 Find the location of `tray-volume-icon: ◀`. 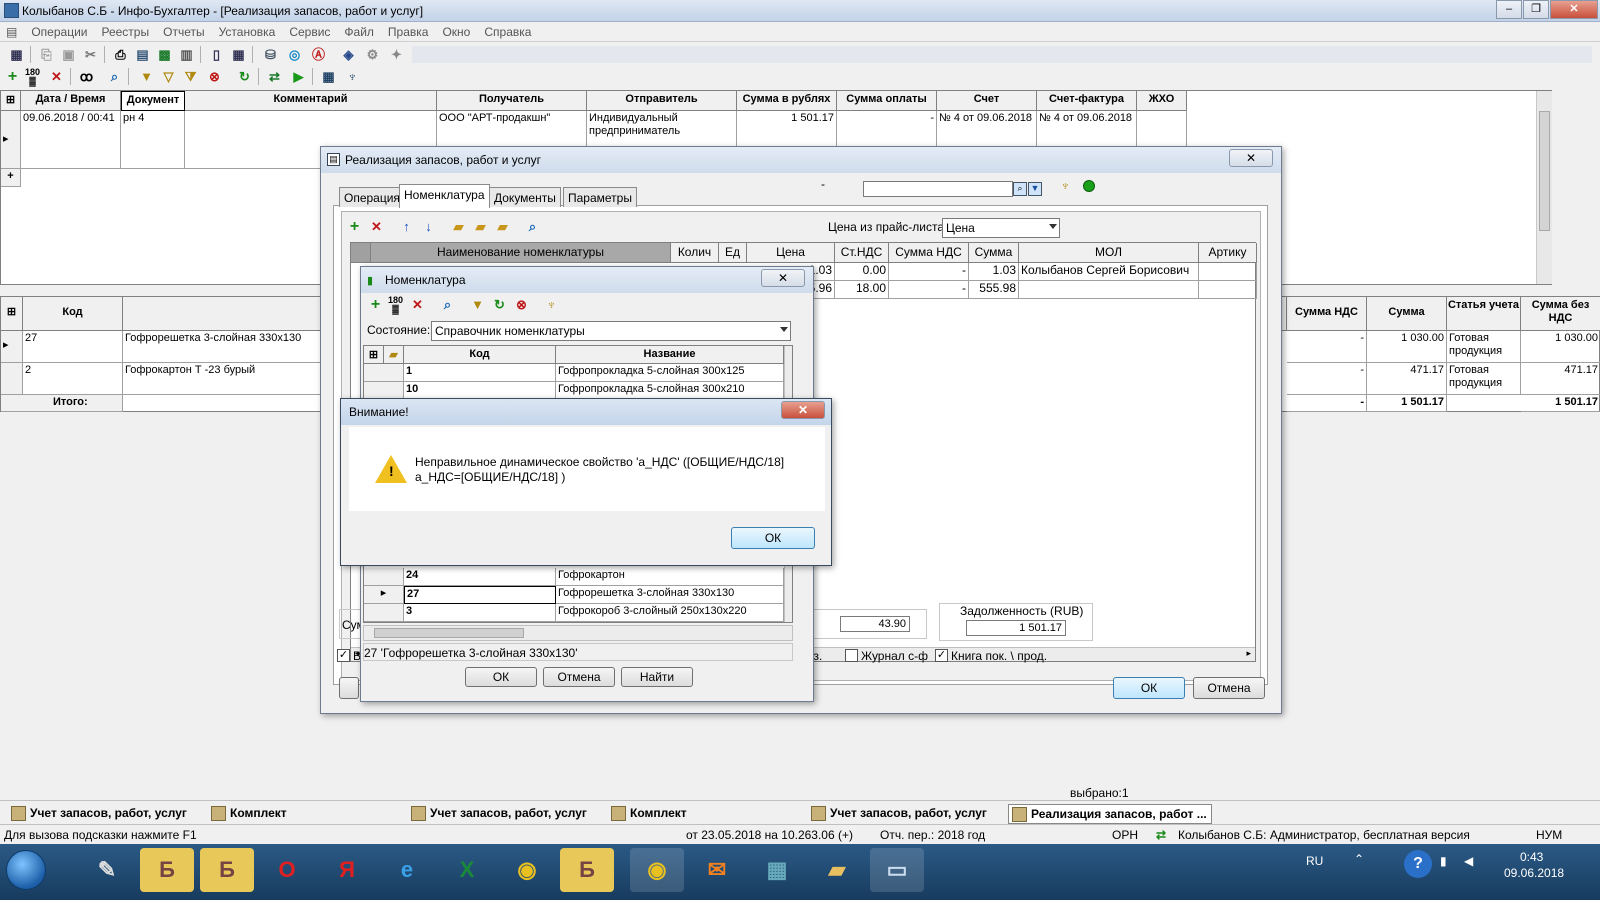

tray-volume-icon: ◀ is located at coordinates (1468, 861).